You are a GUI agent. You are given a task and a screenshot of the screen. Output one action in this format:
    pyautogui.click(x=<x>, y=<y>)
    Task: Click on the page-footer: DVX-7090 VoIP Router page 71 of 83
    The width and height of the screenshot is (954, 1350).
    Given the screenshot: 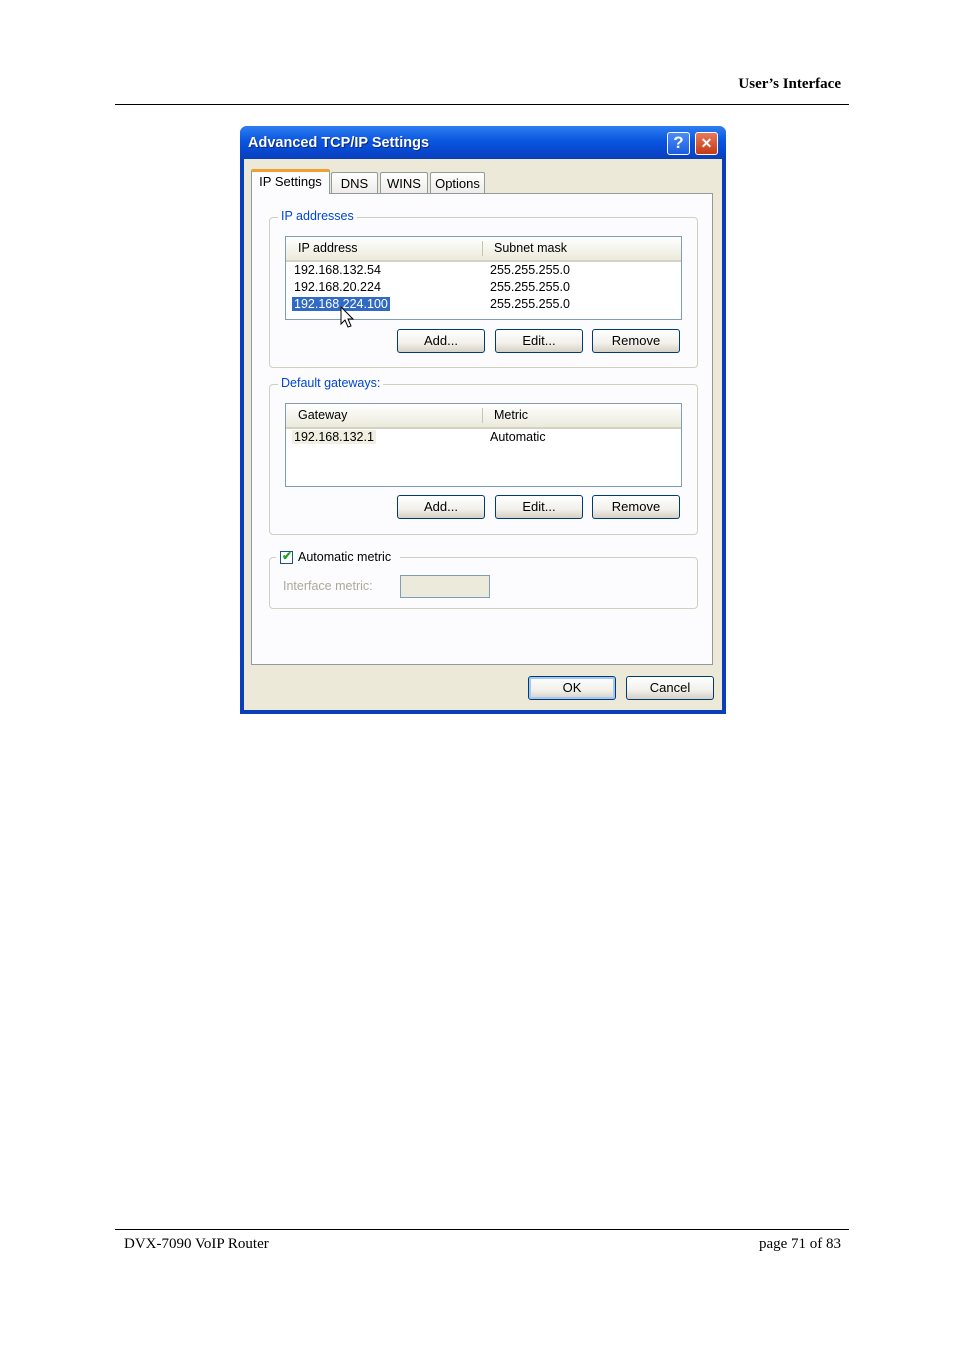 What is the action you would take?
    pyautogui.click(x=482, y=1240)
    